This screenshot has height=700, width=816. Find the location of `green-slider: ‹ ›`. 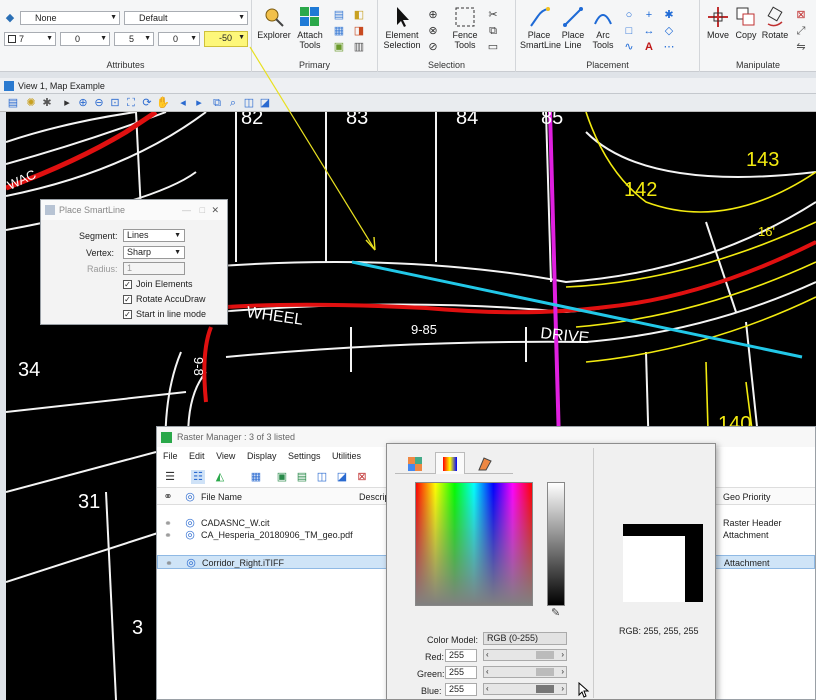

green-slider: ‹ › is located at coordinates (525, 672).